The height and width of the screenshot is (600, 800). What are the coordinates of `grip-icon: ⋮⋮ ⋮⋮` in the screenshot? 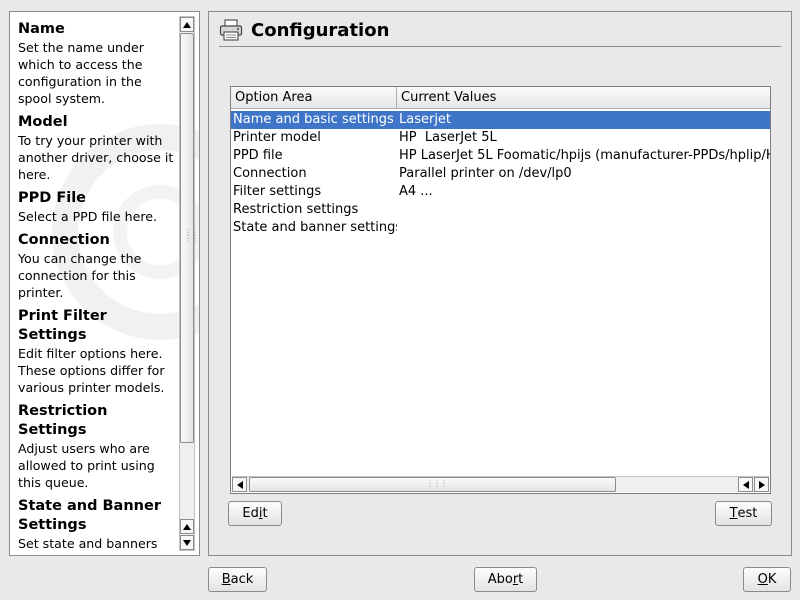 It's located at (191, 235).